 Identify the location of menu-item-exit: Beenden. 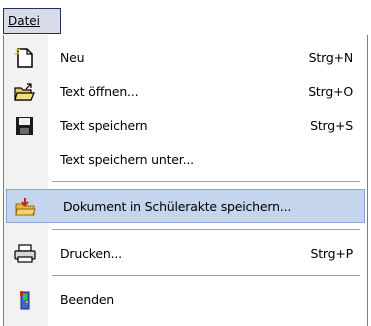
(185, 300).